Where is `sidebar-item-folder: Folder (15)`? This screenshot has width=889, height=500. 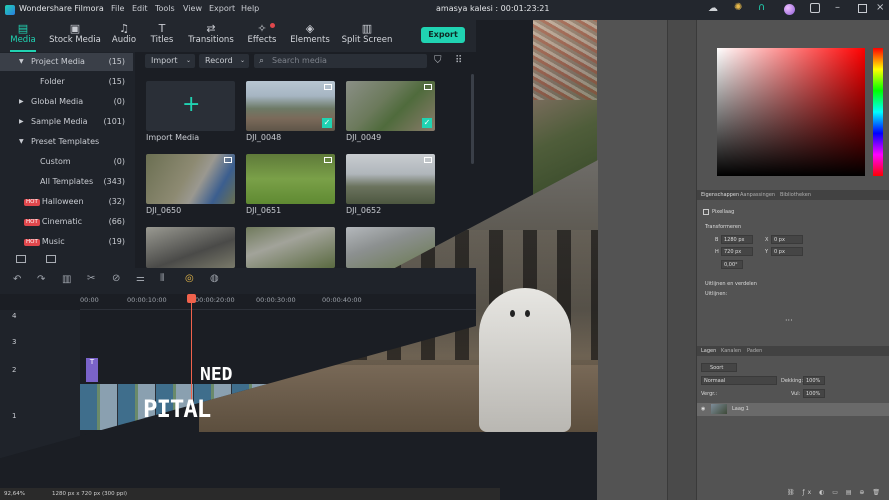 sidebar-item-folder: Folder (15) is located at coordinates (66, 82).